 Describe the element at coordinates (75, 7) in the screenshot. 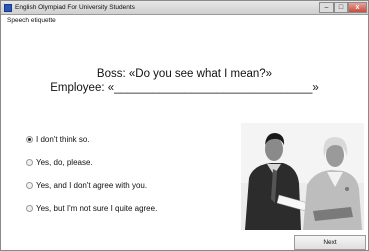

I see `window-title: English Olympiad For University Students` at that location.